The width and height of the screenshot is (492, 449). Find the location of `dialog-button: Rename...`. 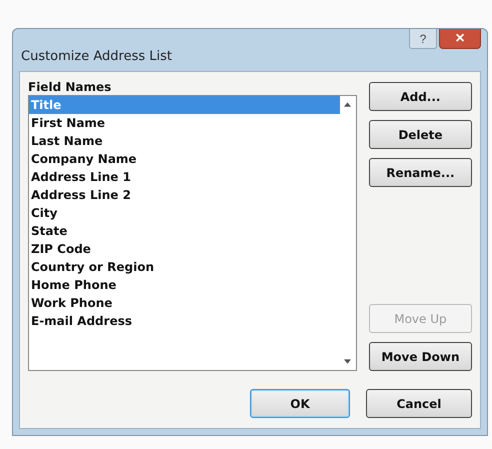

dialog-button: Rename... is located at coordinates (420, 172).